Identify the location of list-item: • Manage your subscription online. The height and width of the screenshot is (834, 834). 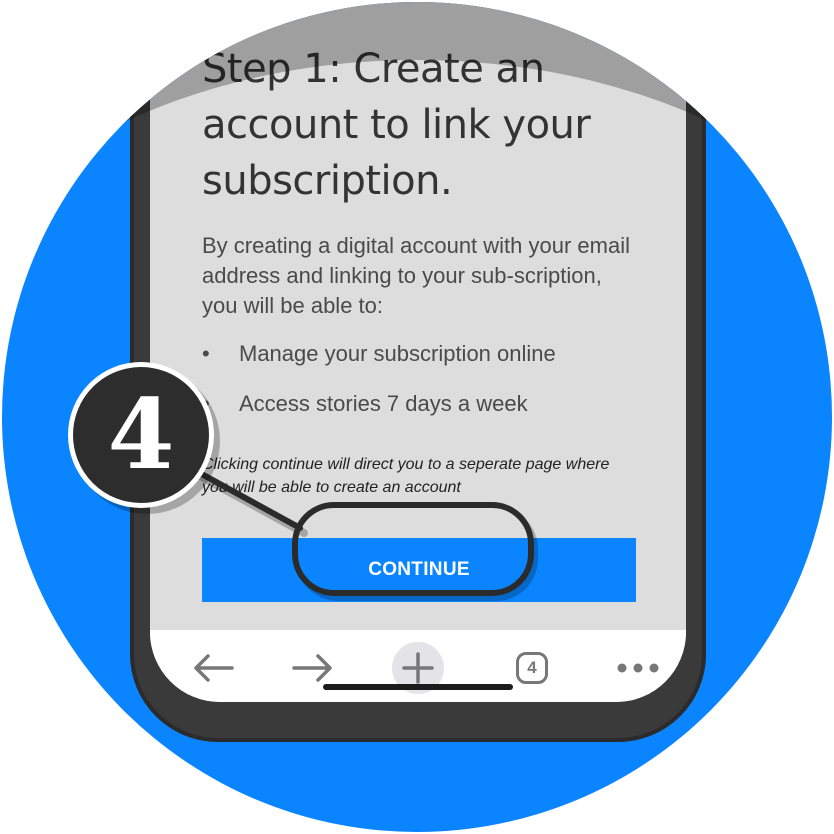
(417, 364).